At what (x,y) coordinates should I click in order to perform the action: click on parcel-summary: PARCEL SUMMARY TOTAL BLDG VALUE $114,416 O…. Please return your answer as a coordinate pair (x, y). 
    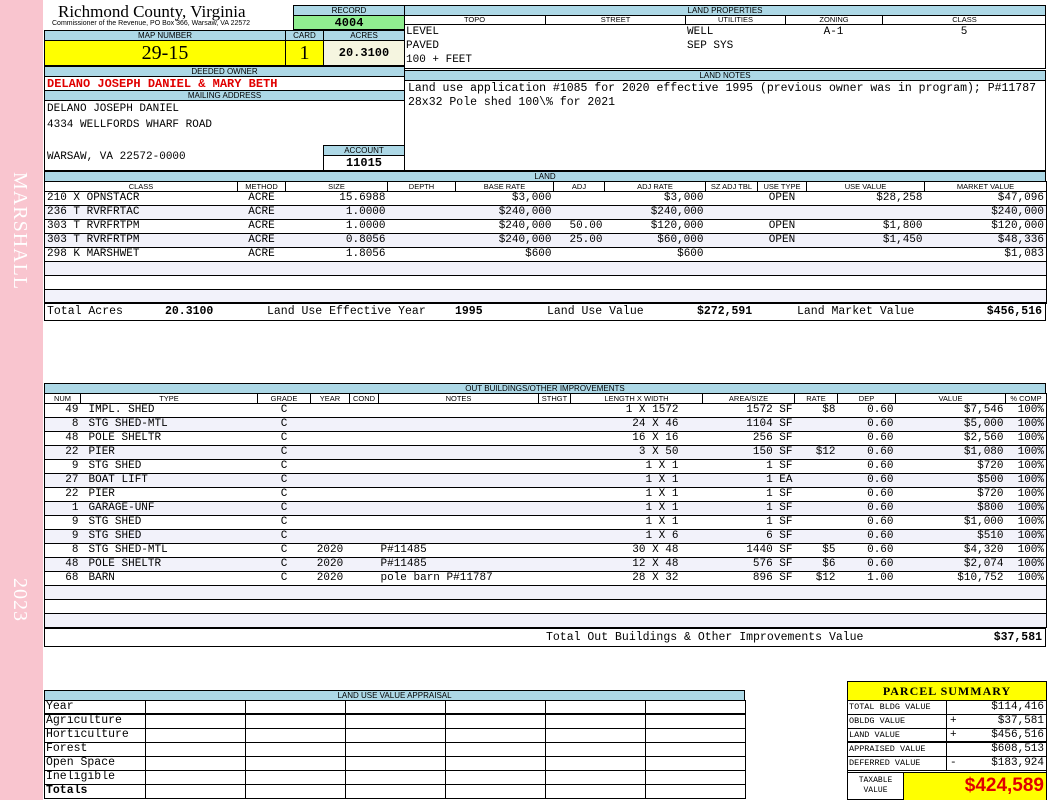
    Looking at the image, I should click on (947, 740).